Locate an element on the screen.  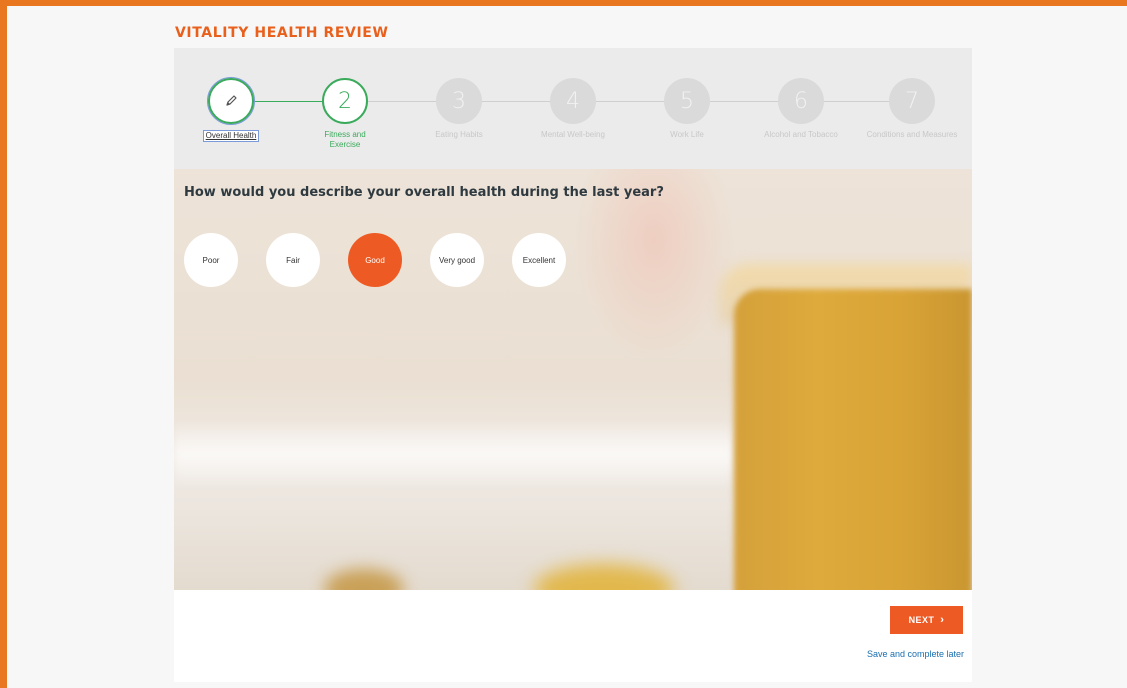
step-circle-3: 3 is located at coordinates (459, 101).